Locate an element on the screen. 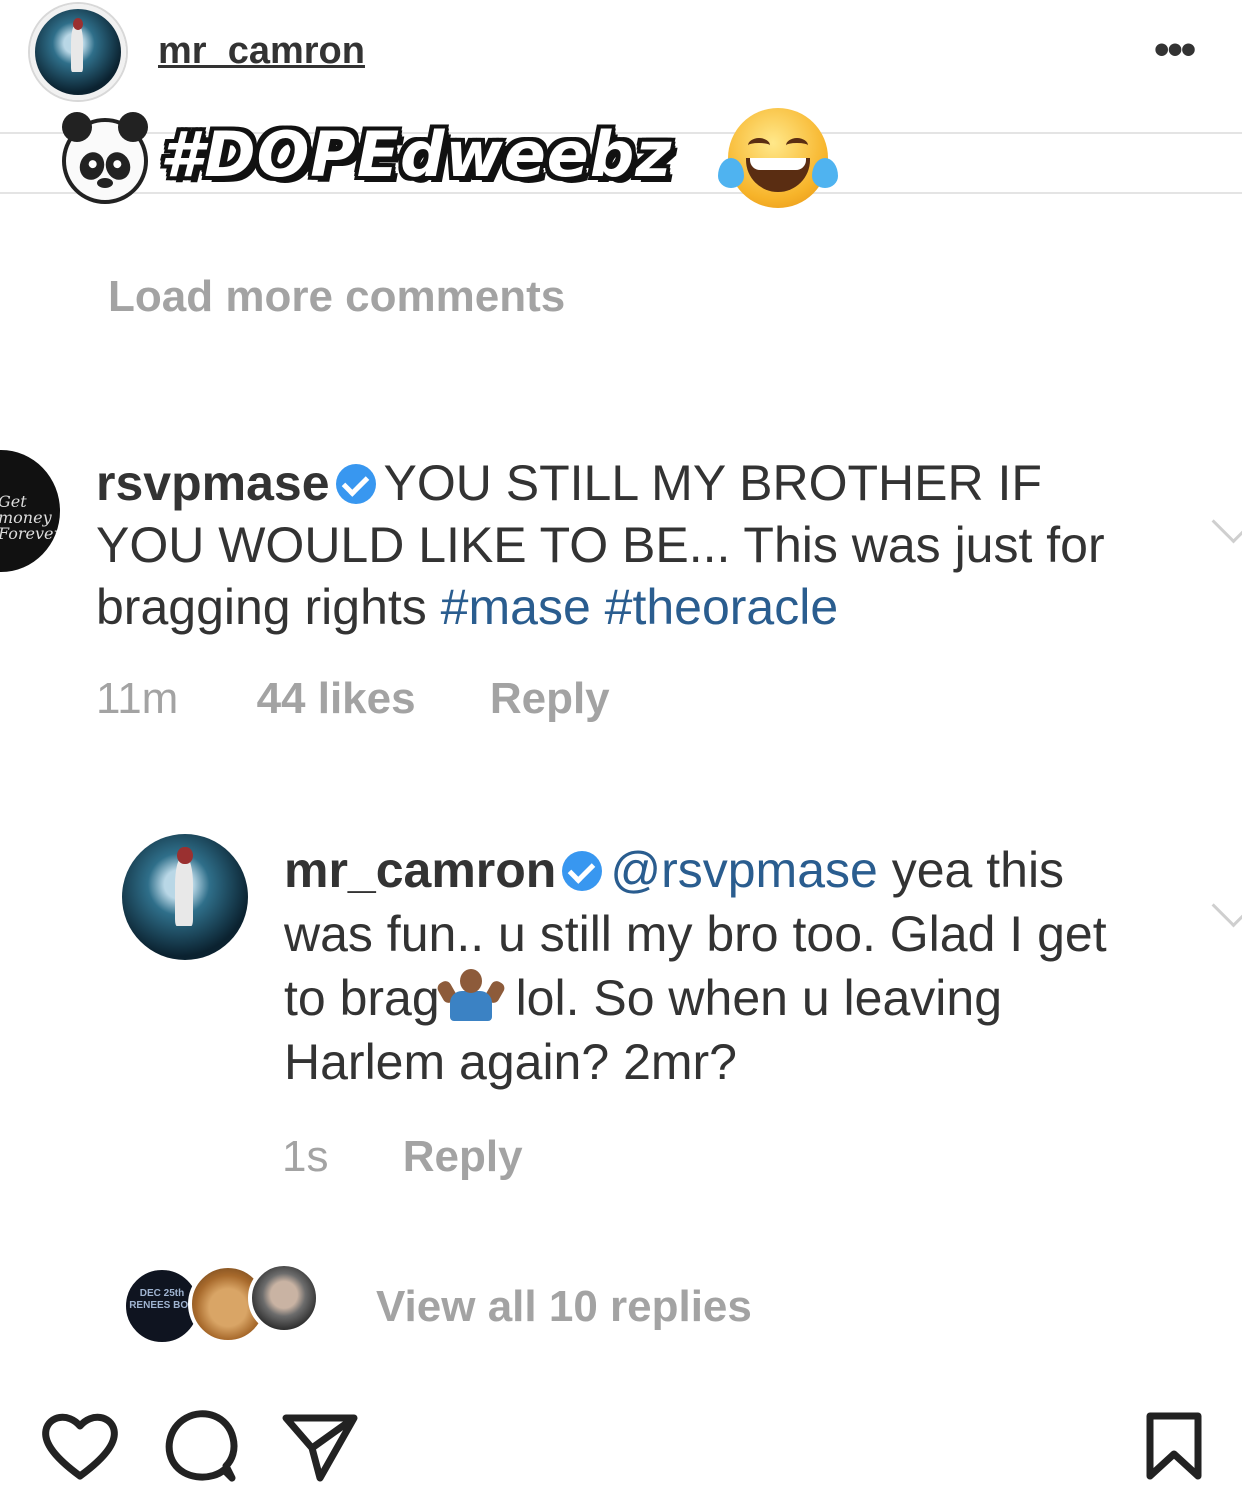  watermark-text: #DOPEdweebz is located at coordinates (416, 154).